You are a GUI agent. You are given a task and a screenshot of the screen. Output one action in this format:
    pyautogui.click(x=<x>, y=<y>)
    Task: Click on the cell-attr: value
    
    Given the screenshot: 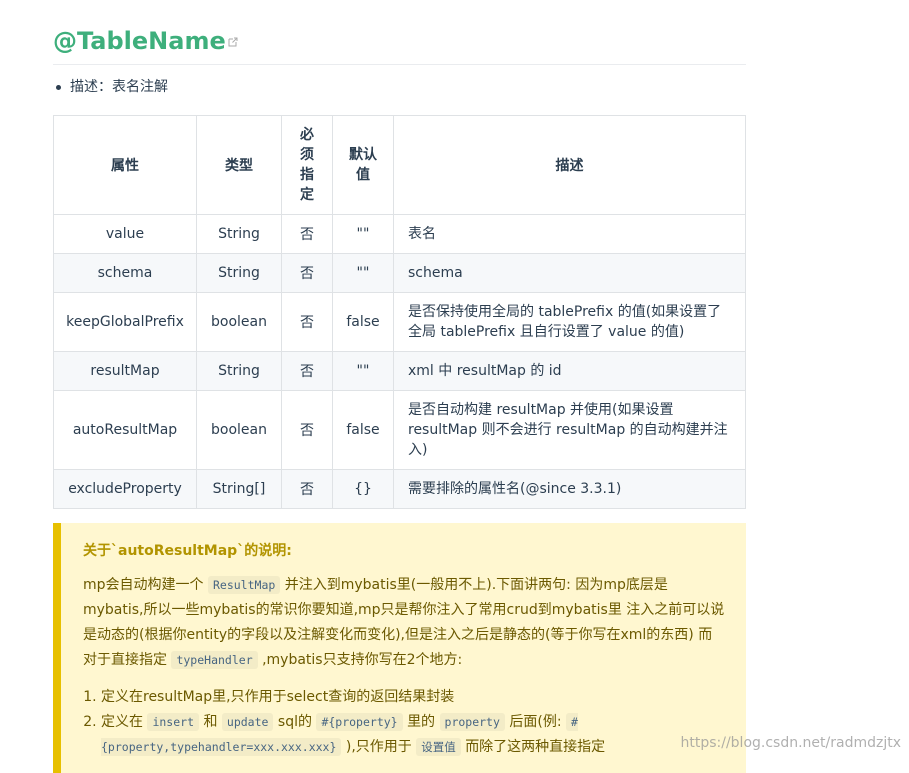 What is the action you would take?
    pyautogui.click(x=125, y=234)
    